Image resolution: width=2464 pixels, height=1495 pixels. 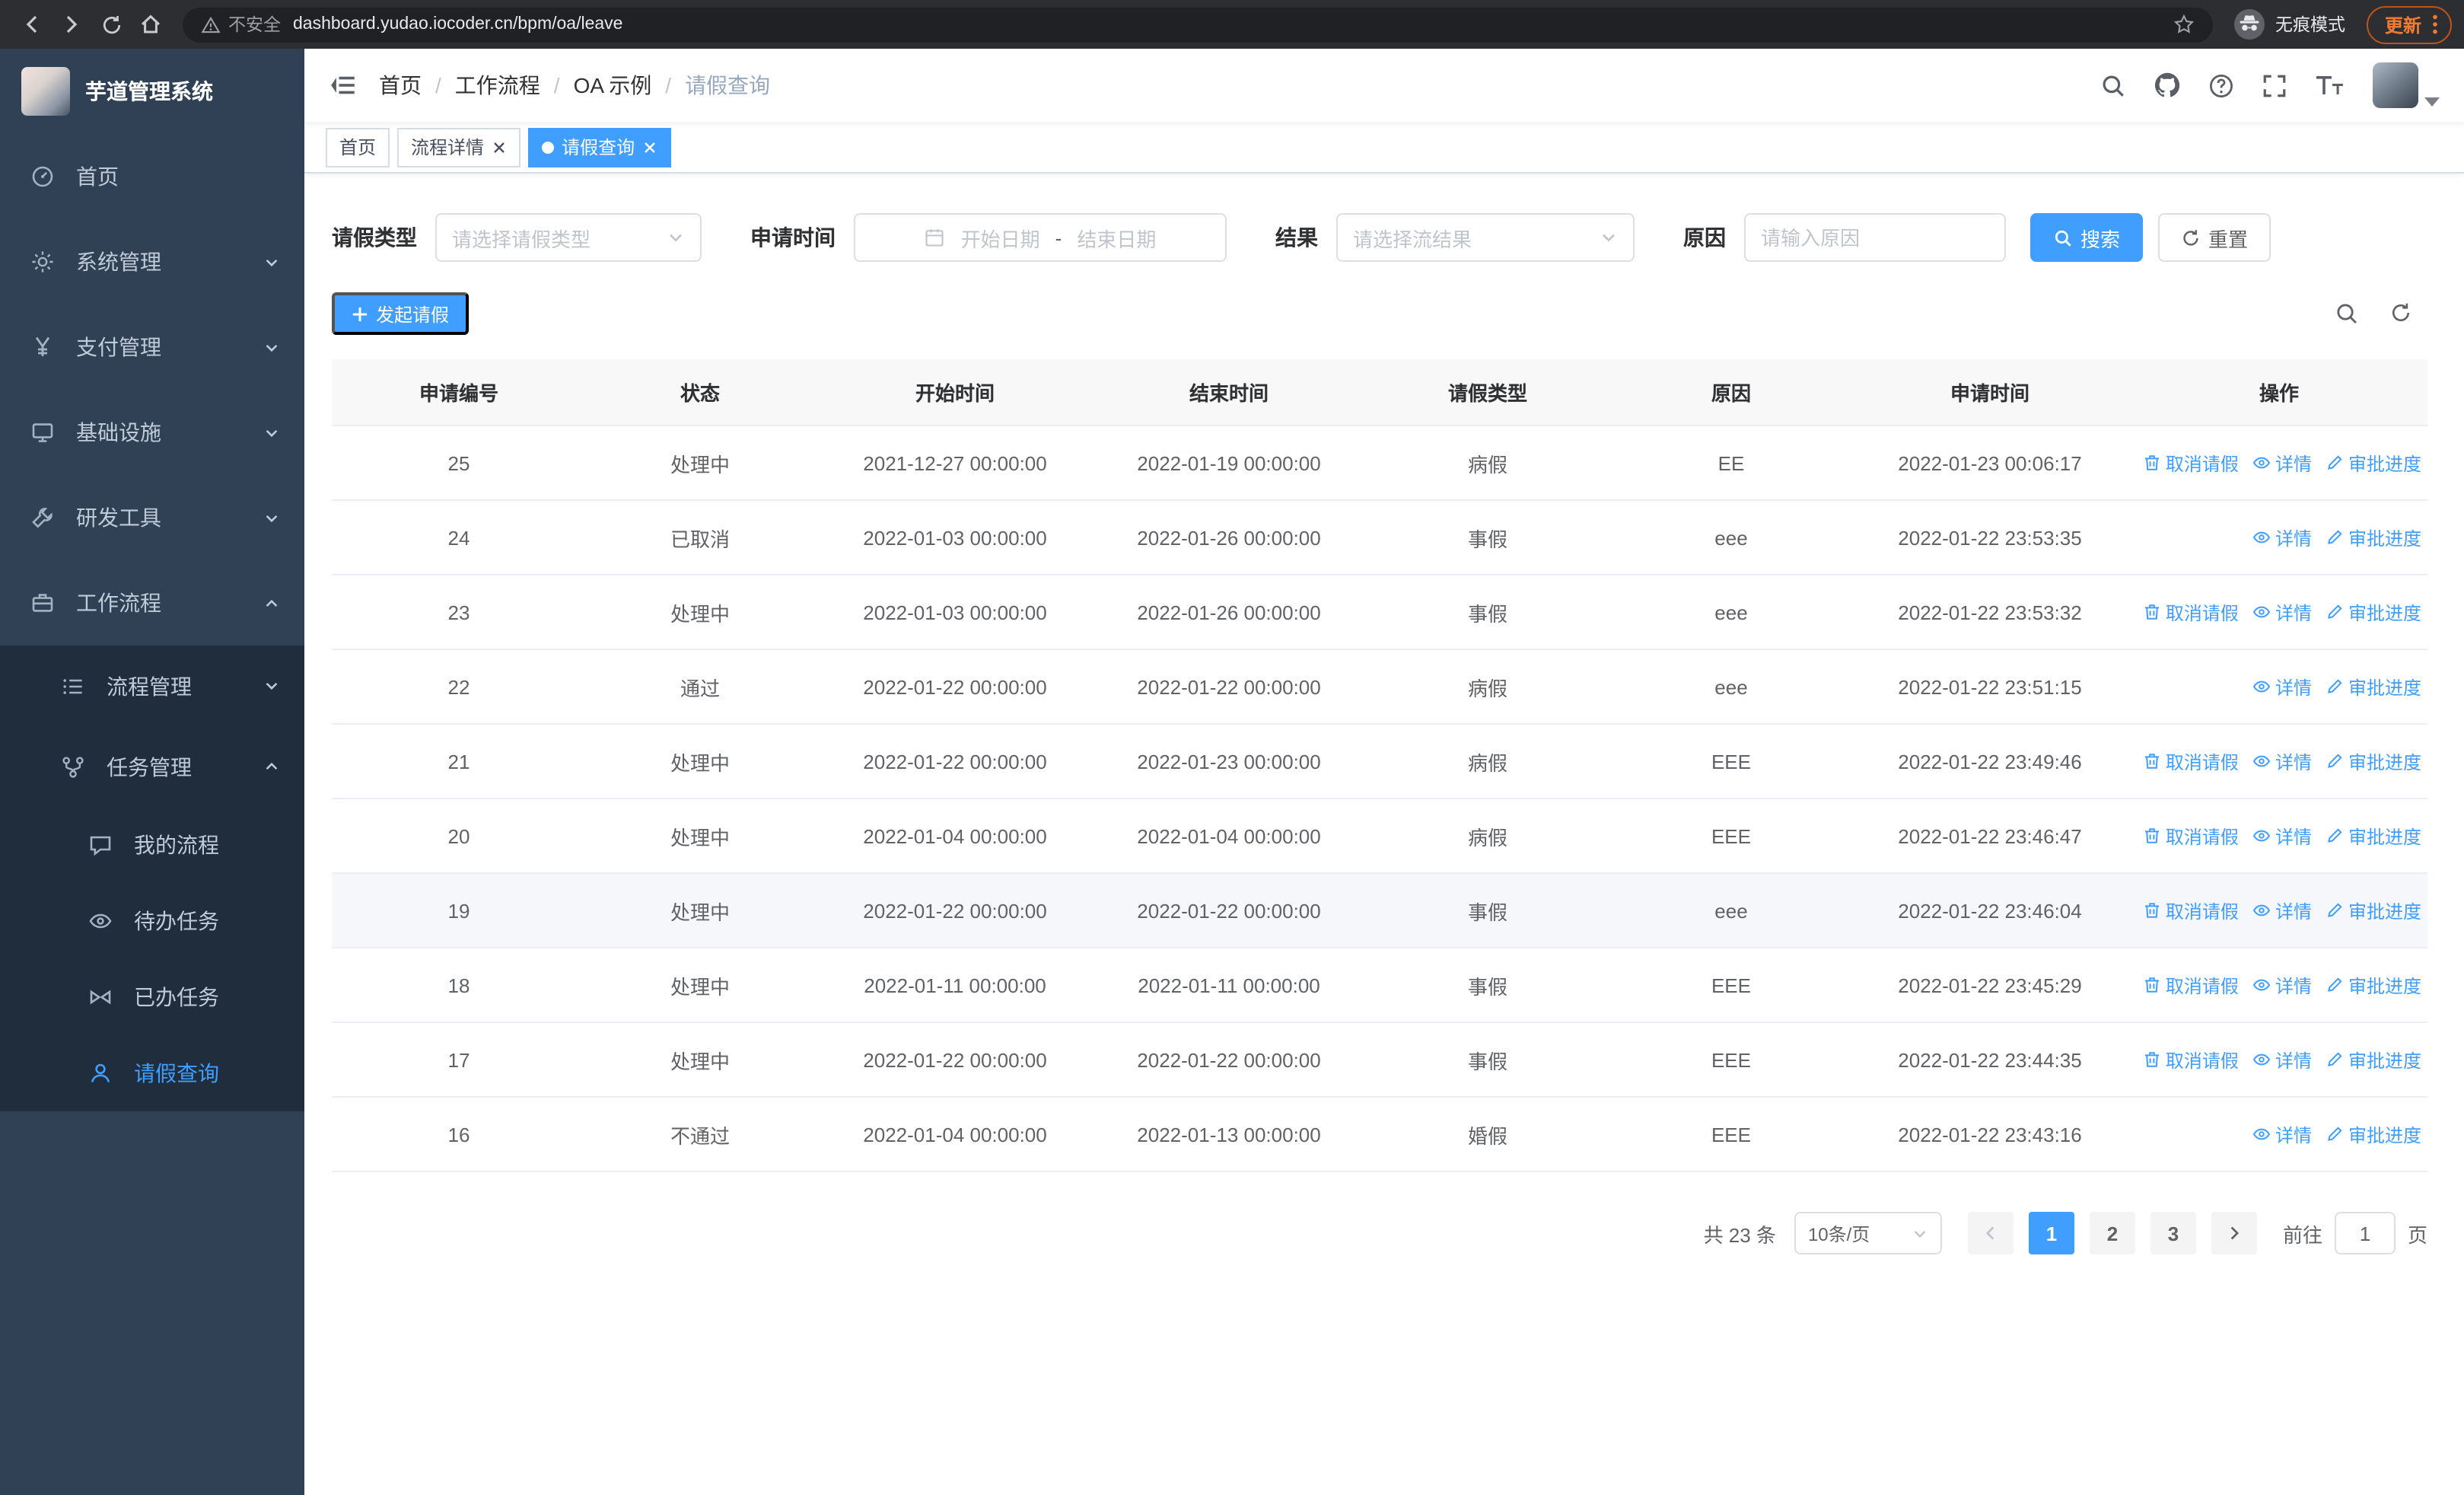 I want to click on result-select: 请选择流结果, so click(x=1485, y=237).